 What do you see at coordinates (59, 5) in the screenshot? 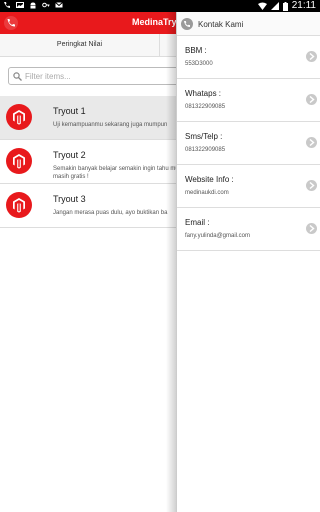
I see `mail-icon` at bounding box center [59, 5].